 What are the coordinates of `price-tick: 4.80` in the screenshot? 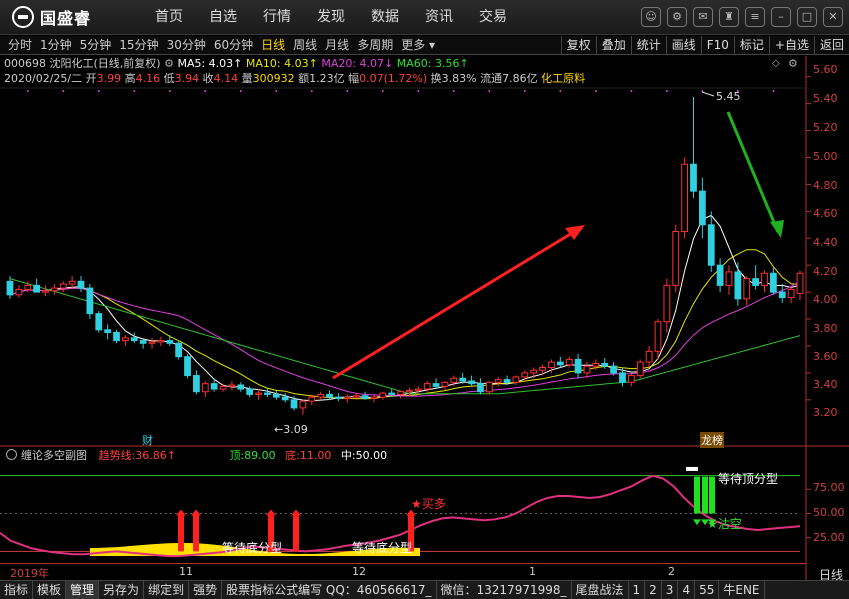 It's located at (825, 185).